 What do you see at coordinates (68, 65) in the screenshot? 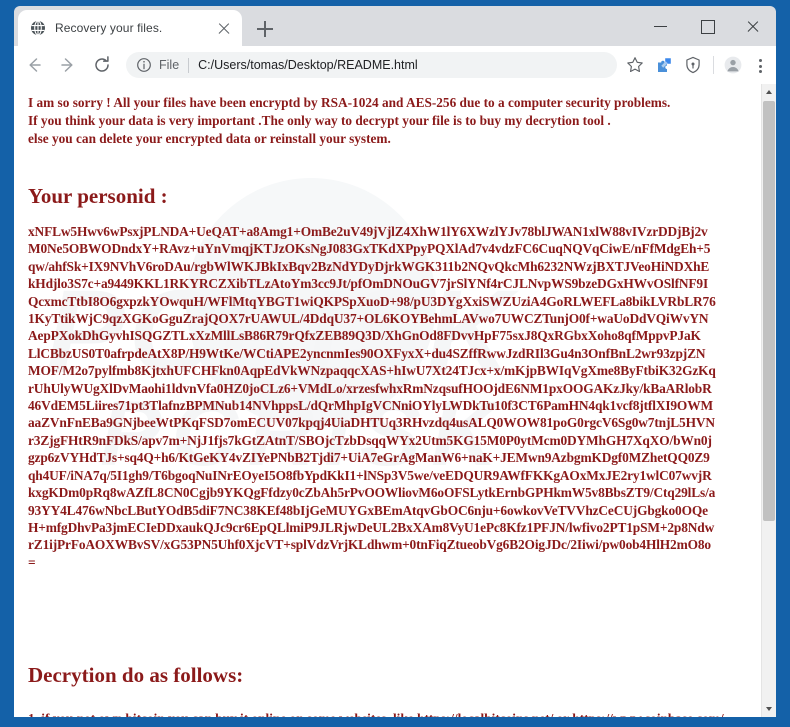
I see `forward-arrow-icon` at bounding box center [68, 65].